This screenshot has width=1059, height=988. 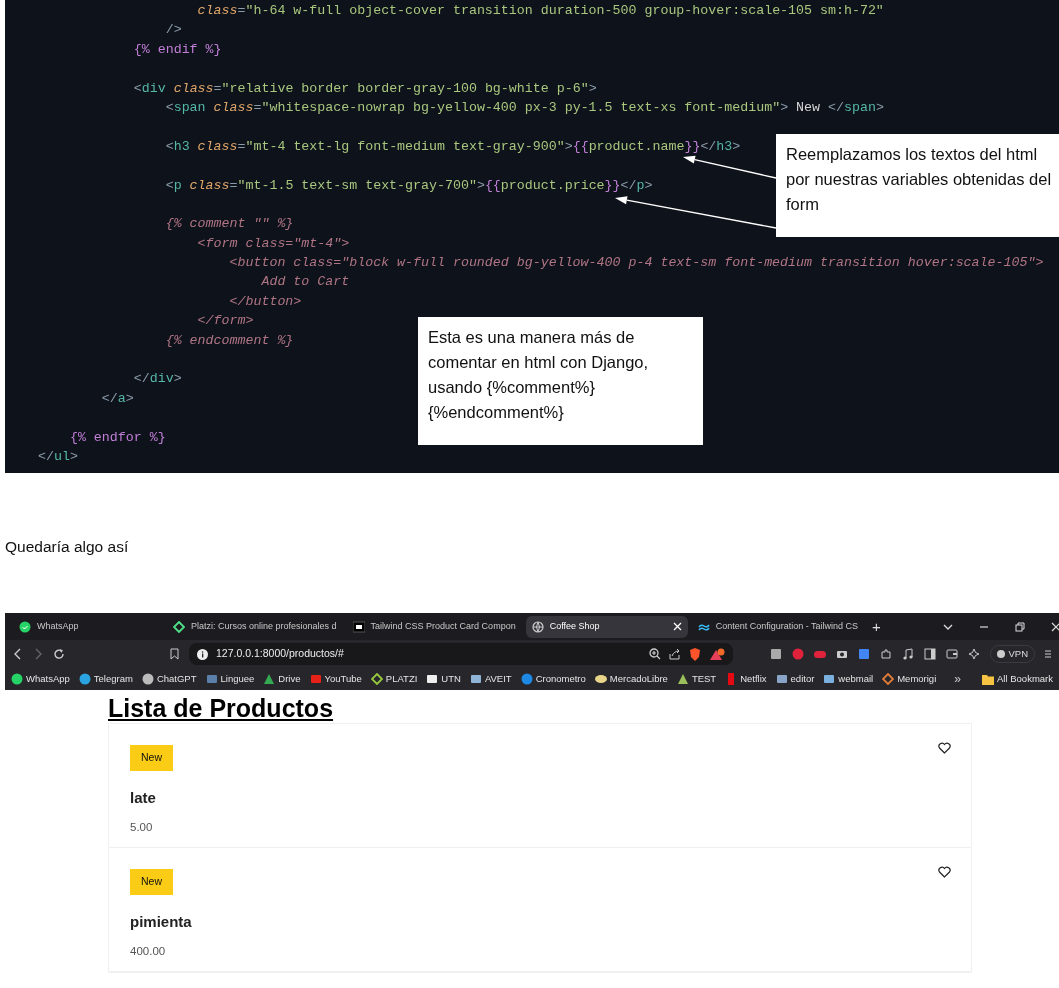 What do you see at coordinates (696, 679) in the screenshot?
I see `bookmark-link: TEST` at bounding box center [696, 679].